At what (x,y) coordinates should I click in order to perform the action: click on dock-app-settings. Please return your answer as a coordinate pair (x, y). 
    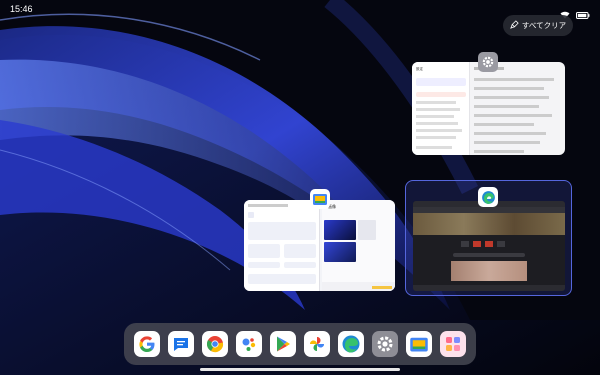
    Looking at the image, I should click on (385, 344).